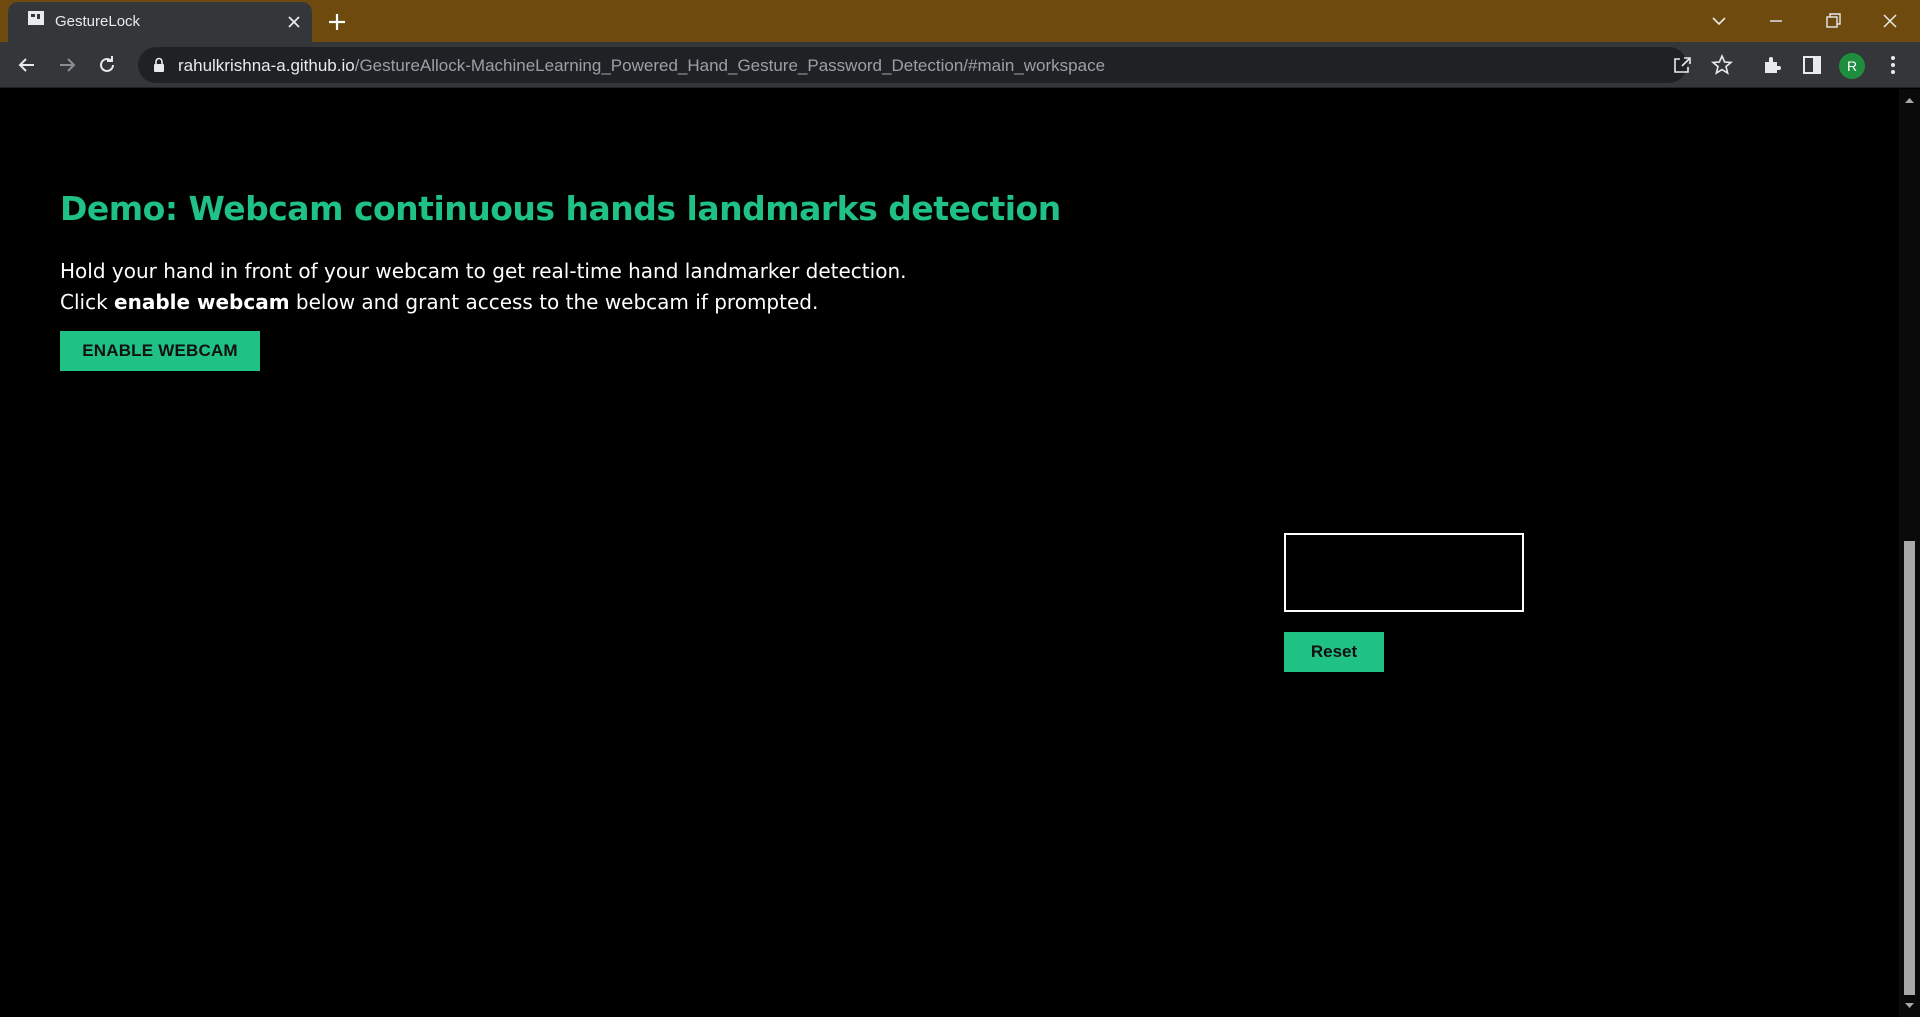 The height and width of the screenshot is (1017, 1920). I want to click on extensions-icon, so click(1772, 65).